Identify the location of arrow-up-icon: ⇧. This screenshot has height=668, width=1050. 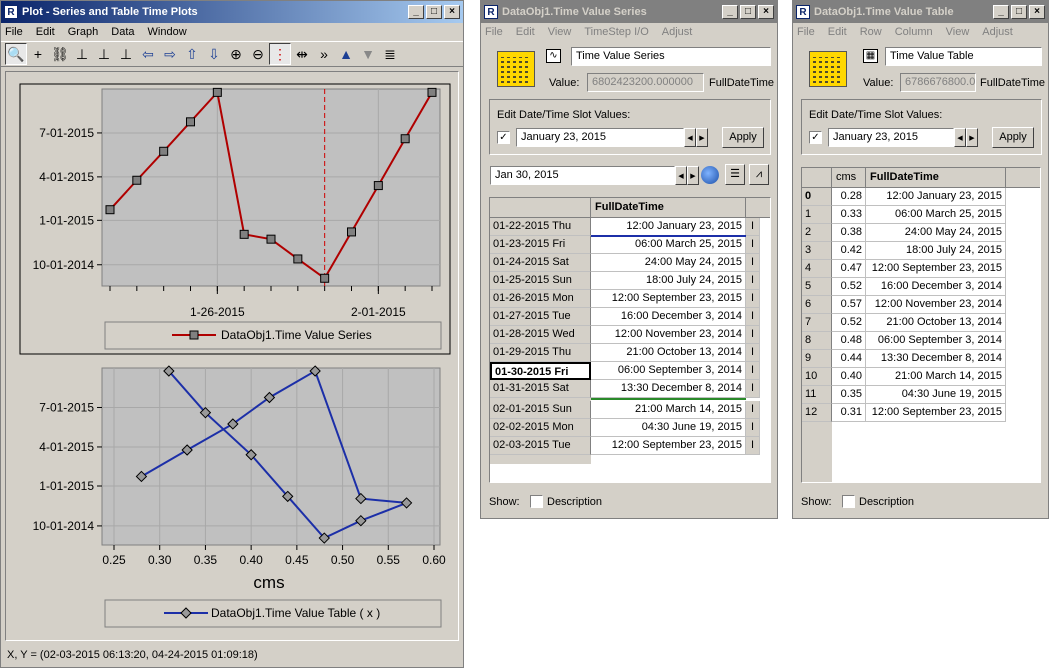
(192, 54).